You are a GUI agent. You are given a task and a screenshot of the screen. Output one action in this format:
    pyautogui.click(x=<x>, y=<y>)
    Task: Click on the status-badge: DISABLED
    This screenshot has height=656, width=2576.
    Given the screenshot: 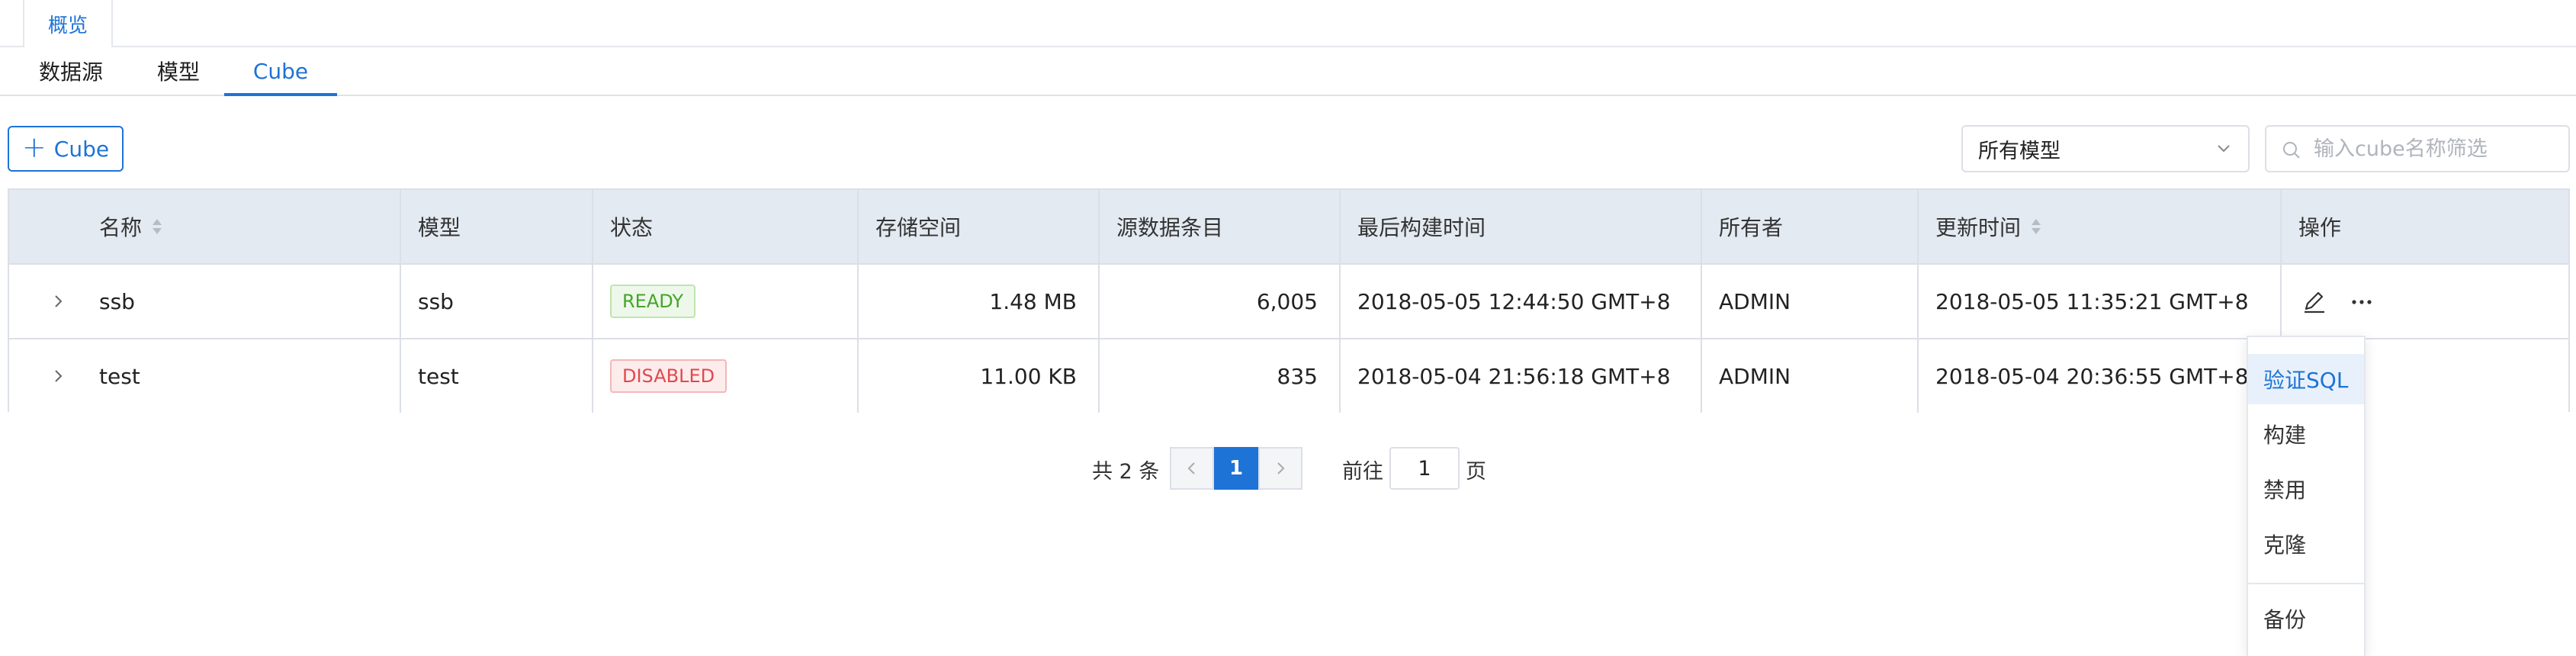 What is the action you would take?
    pyautogui.click(x=669, y=376)
    